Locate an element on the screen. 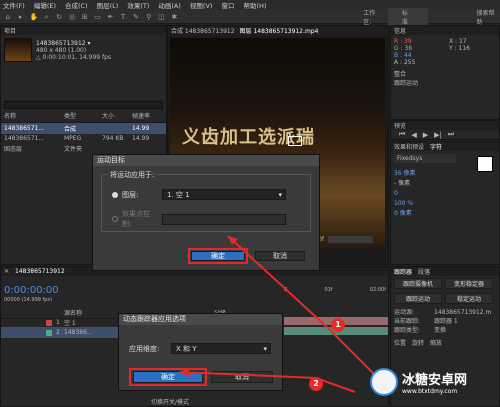  tab-effect-controls: 合成 1483865713912 is located at coordinates (203, 30).